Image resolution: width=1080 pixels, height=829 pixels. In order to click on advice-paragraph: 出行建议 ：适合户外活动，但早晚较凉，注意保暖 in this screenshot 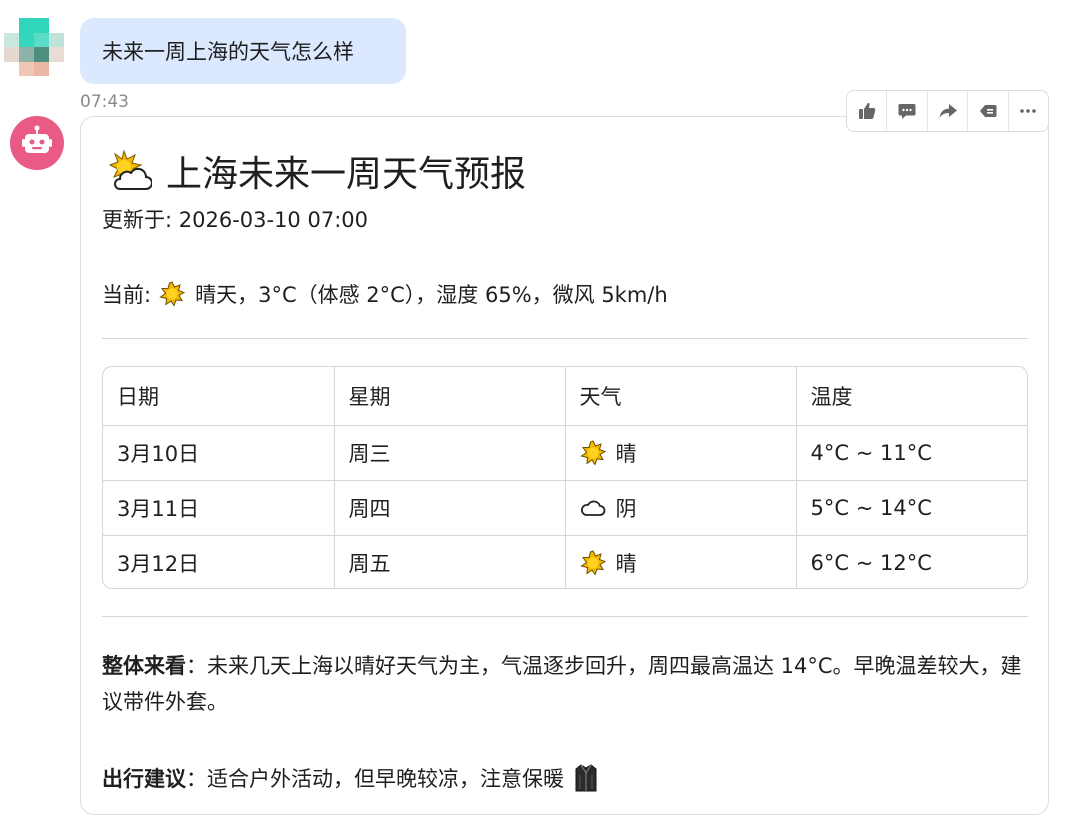, I will do `click(350, 778)`.